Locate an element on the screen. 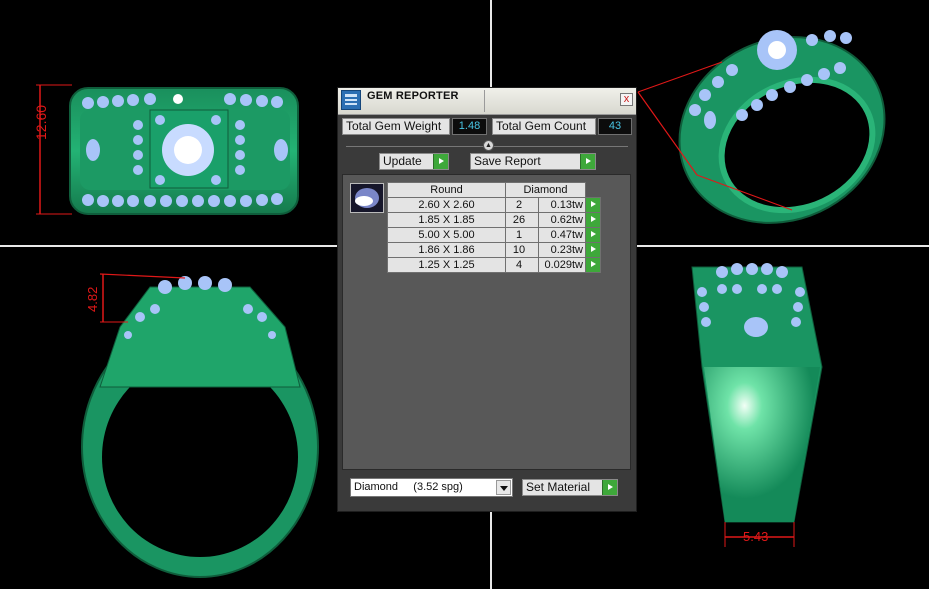 This screenshot has width=929, height=589. total-gem-count-label: Total Gem Count is located at coordinates (544, 126).